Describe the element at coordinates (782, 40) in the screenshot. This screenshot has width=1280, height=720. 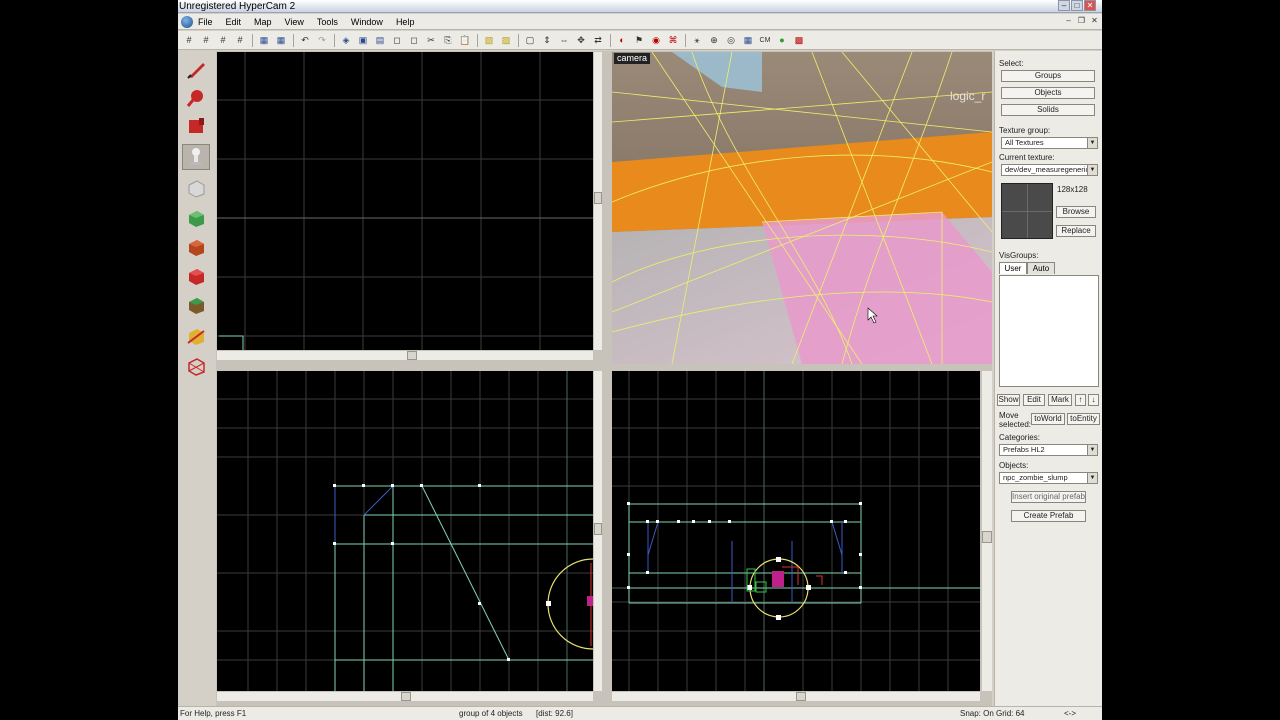
I see `green-ball-icon: ●` at that location.